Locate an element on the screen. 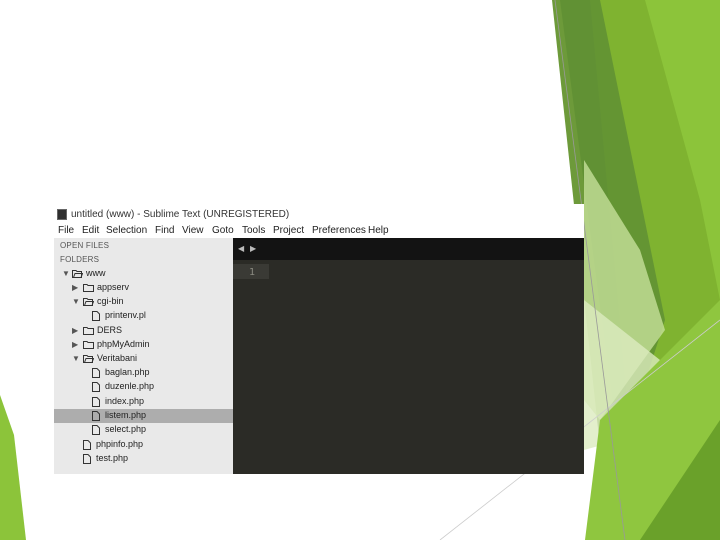 Image resolution: width=720 pixels, height=540 pixels. tree-item-label: listem.php is located at coordinates (126, 415).